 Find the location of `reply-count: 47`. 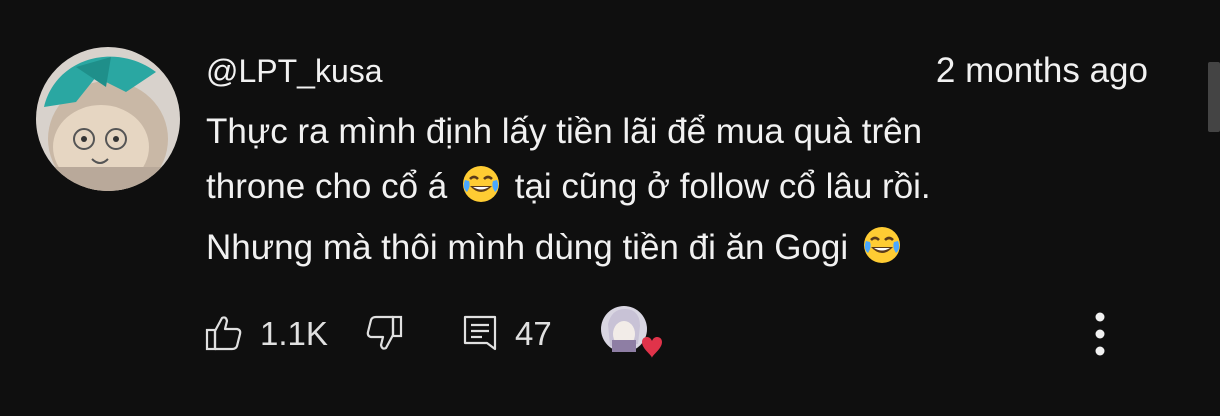

reply-count: 47 is located at coordinates (533, 333).